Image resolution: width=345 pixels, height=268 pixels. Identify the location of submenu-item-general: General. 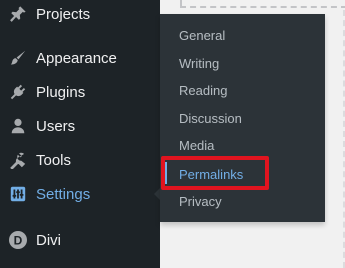
(242, 35).